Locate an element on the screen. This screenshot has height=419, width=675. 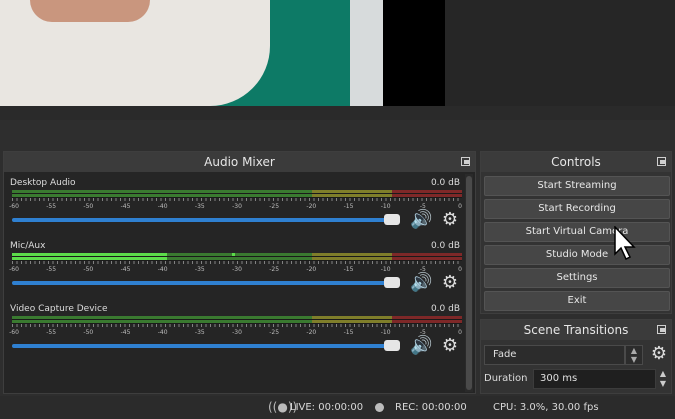
controls-title: Controls is located at coordinates (576, 162).